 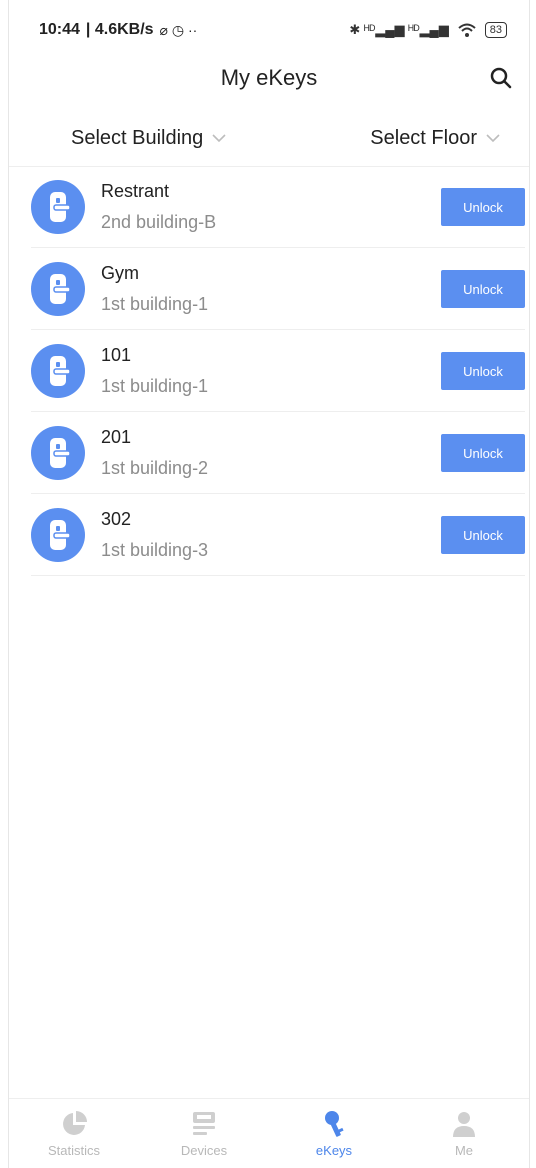 I want to click on search-icon, so click(x=501, y=78).